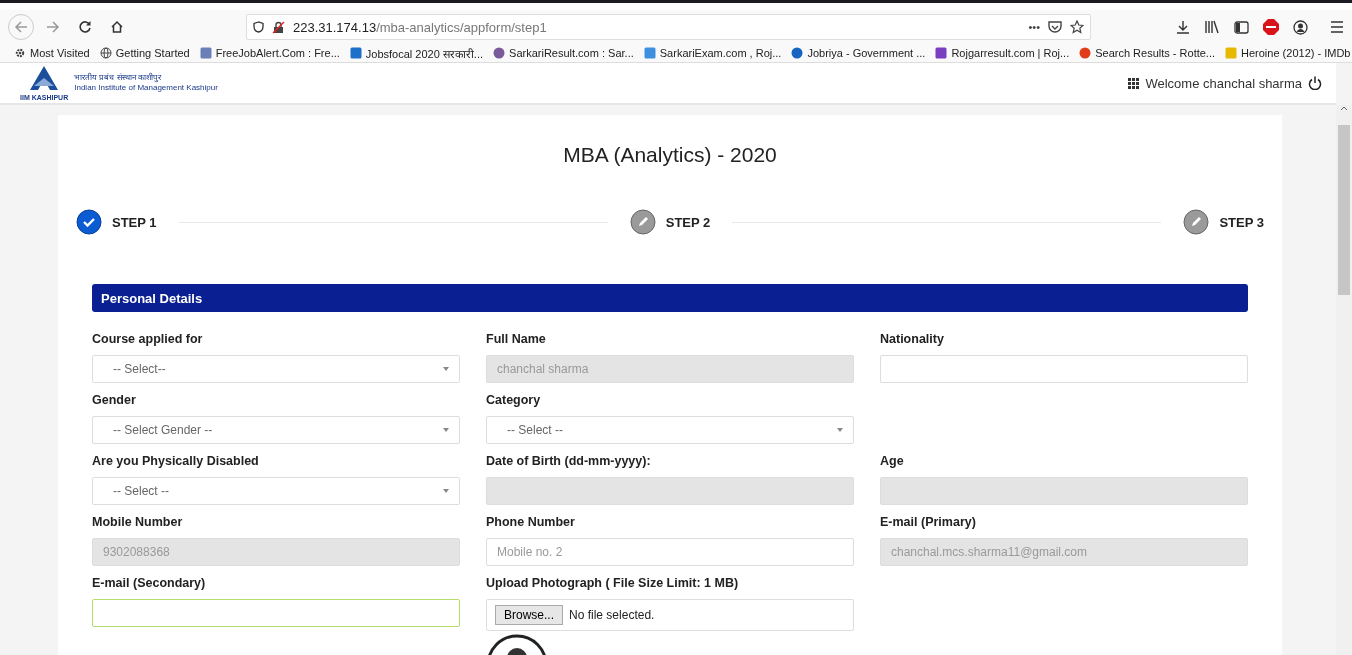 Image resolution: width=1352 pixels, height=655 pixels. I want to click on shield-icon, so click(258, 27).